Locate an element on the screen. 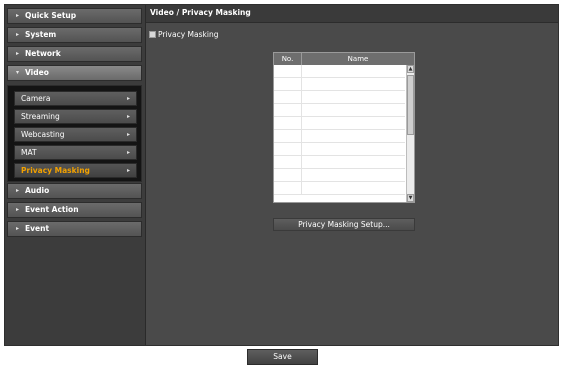 This screenshot has width=562, height=367. submenu-item-privacy-masking: Privacy Masking ▸ is located at coordinates (75, 170).